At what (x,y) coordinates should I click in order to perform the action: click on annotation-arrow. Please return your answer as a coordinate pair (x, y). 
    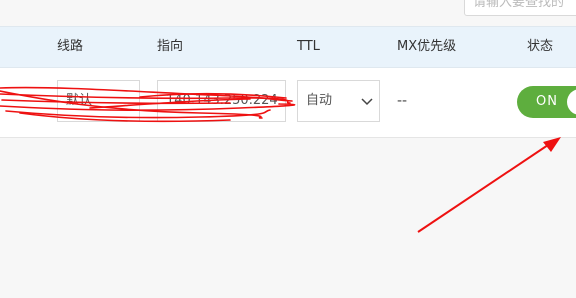
    Looking at the image, I should click on (489, 185).